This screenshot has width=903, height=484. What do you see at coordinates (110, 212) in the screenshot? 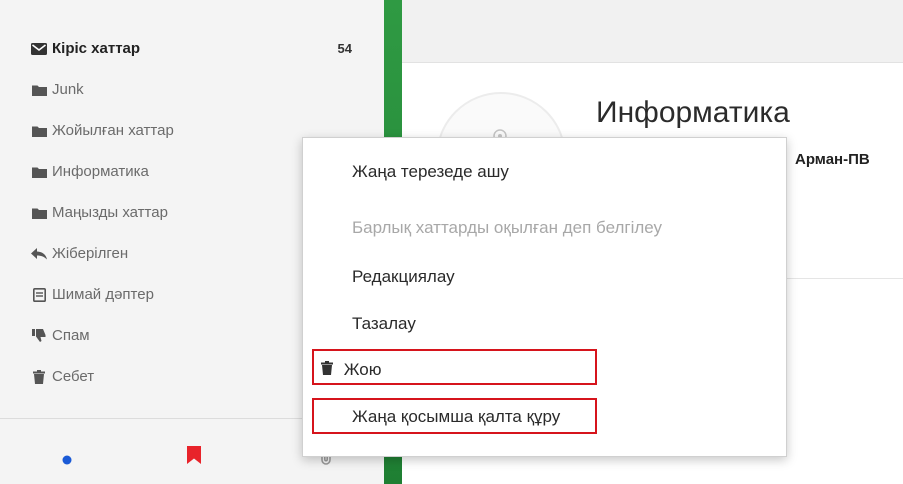
I see `folder-label: Маңызды хаттар` at bounding box center [110, 212].